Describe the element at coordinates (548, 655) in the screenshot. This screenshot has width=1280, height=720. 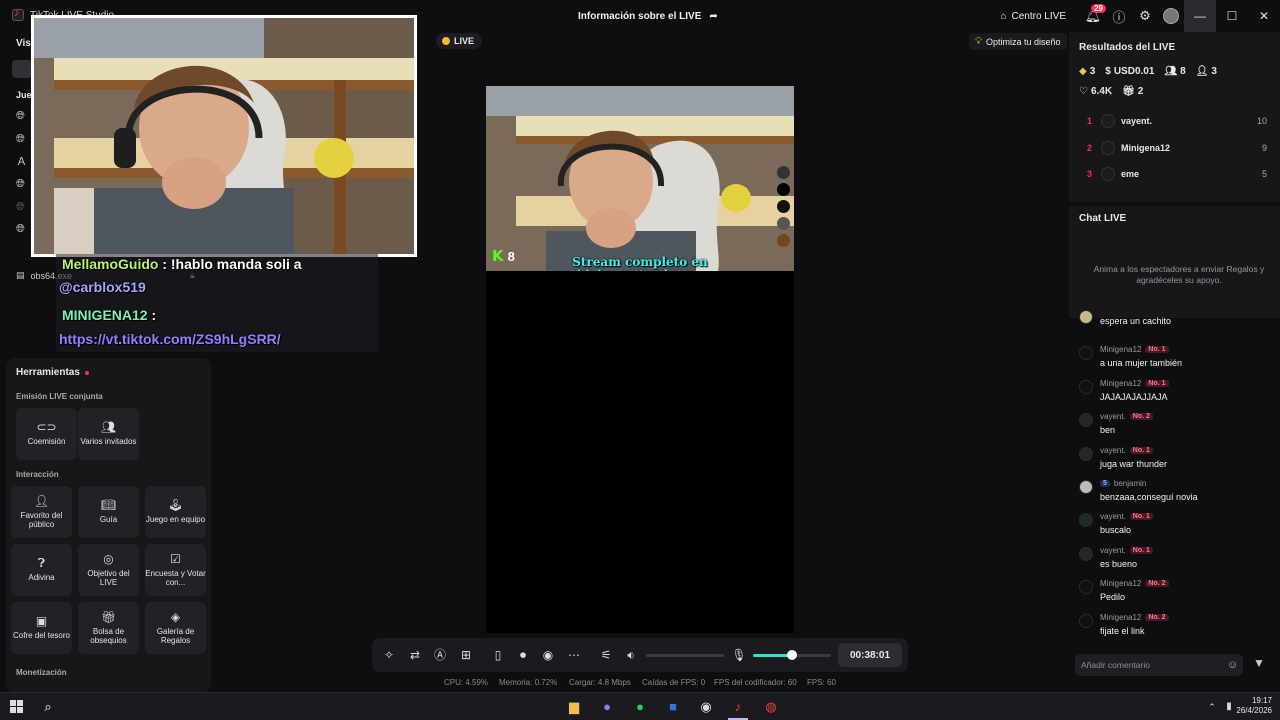
I see `camera-icon: ◉` at that location.